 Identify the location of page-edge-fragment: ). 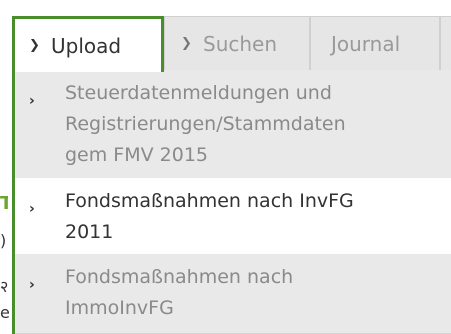
(3, 241).